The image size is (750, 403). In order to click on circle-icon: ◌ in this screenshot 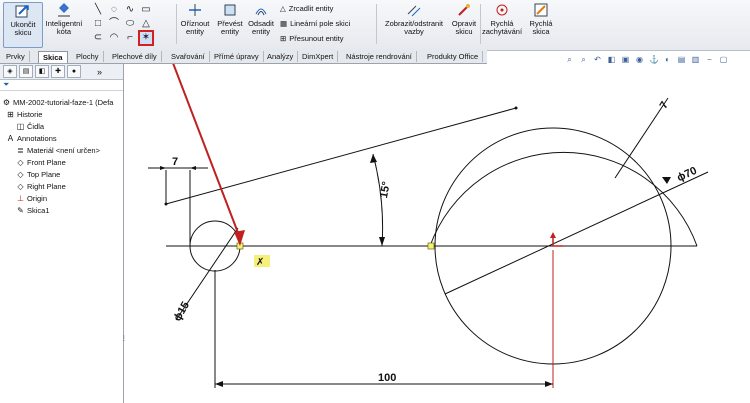, I will do `click(114, 10)`.